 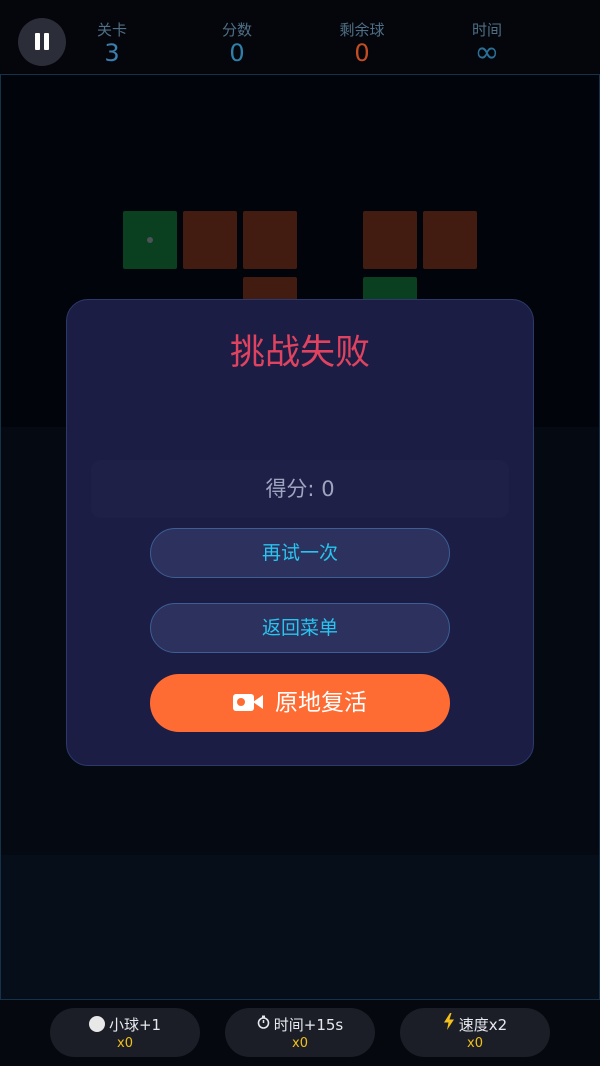 What do you see at coordinates (111, 30) in the screenshot?
I see `level-label: 关卡` at bounding box center [111, 30].